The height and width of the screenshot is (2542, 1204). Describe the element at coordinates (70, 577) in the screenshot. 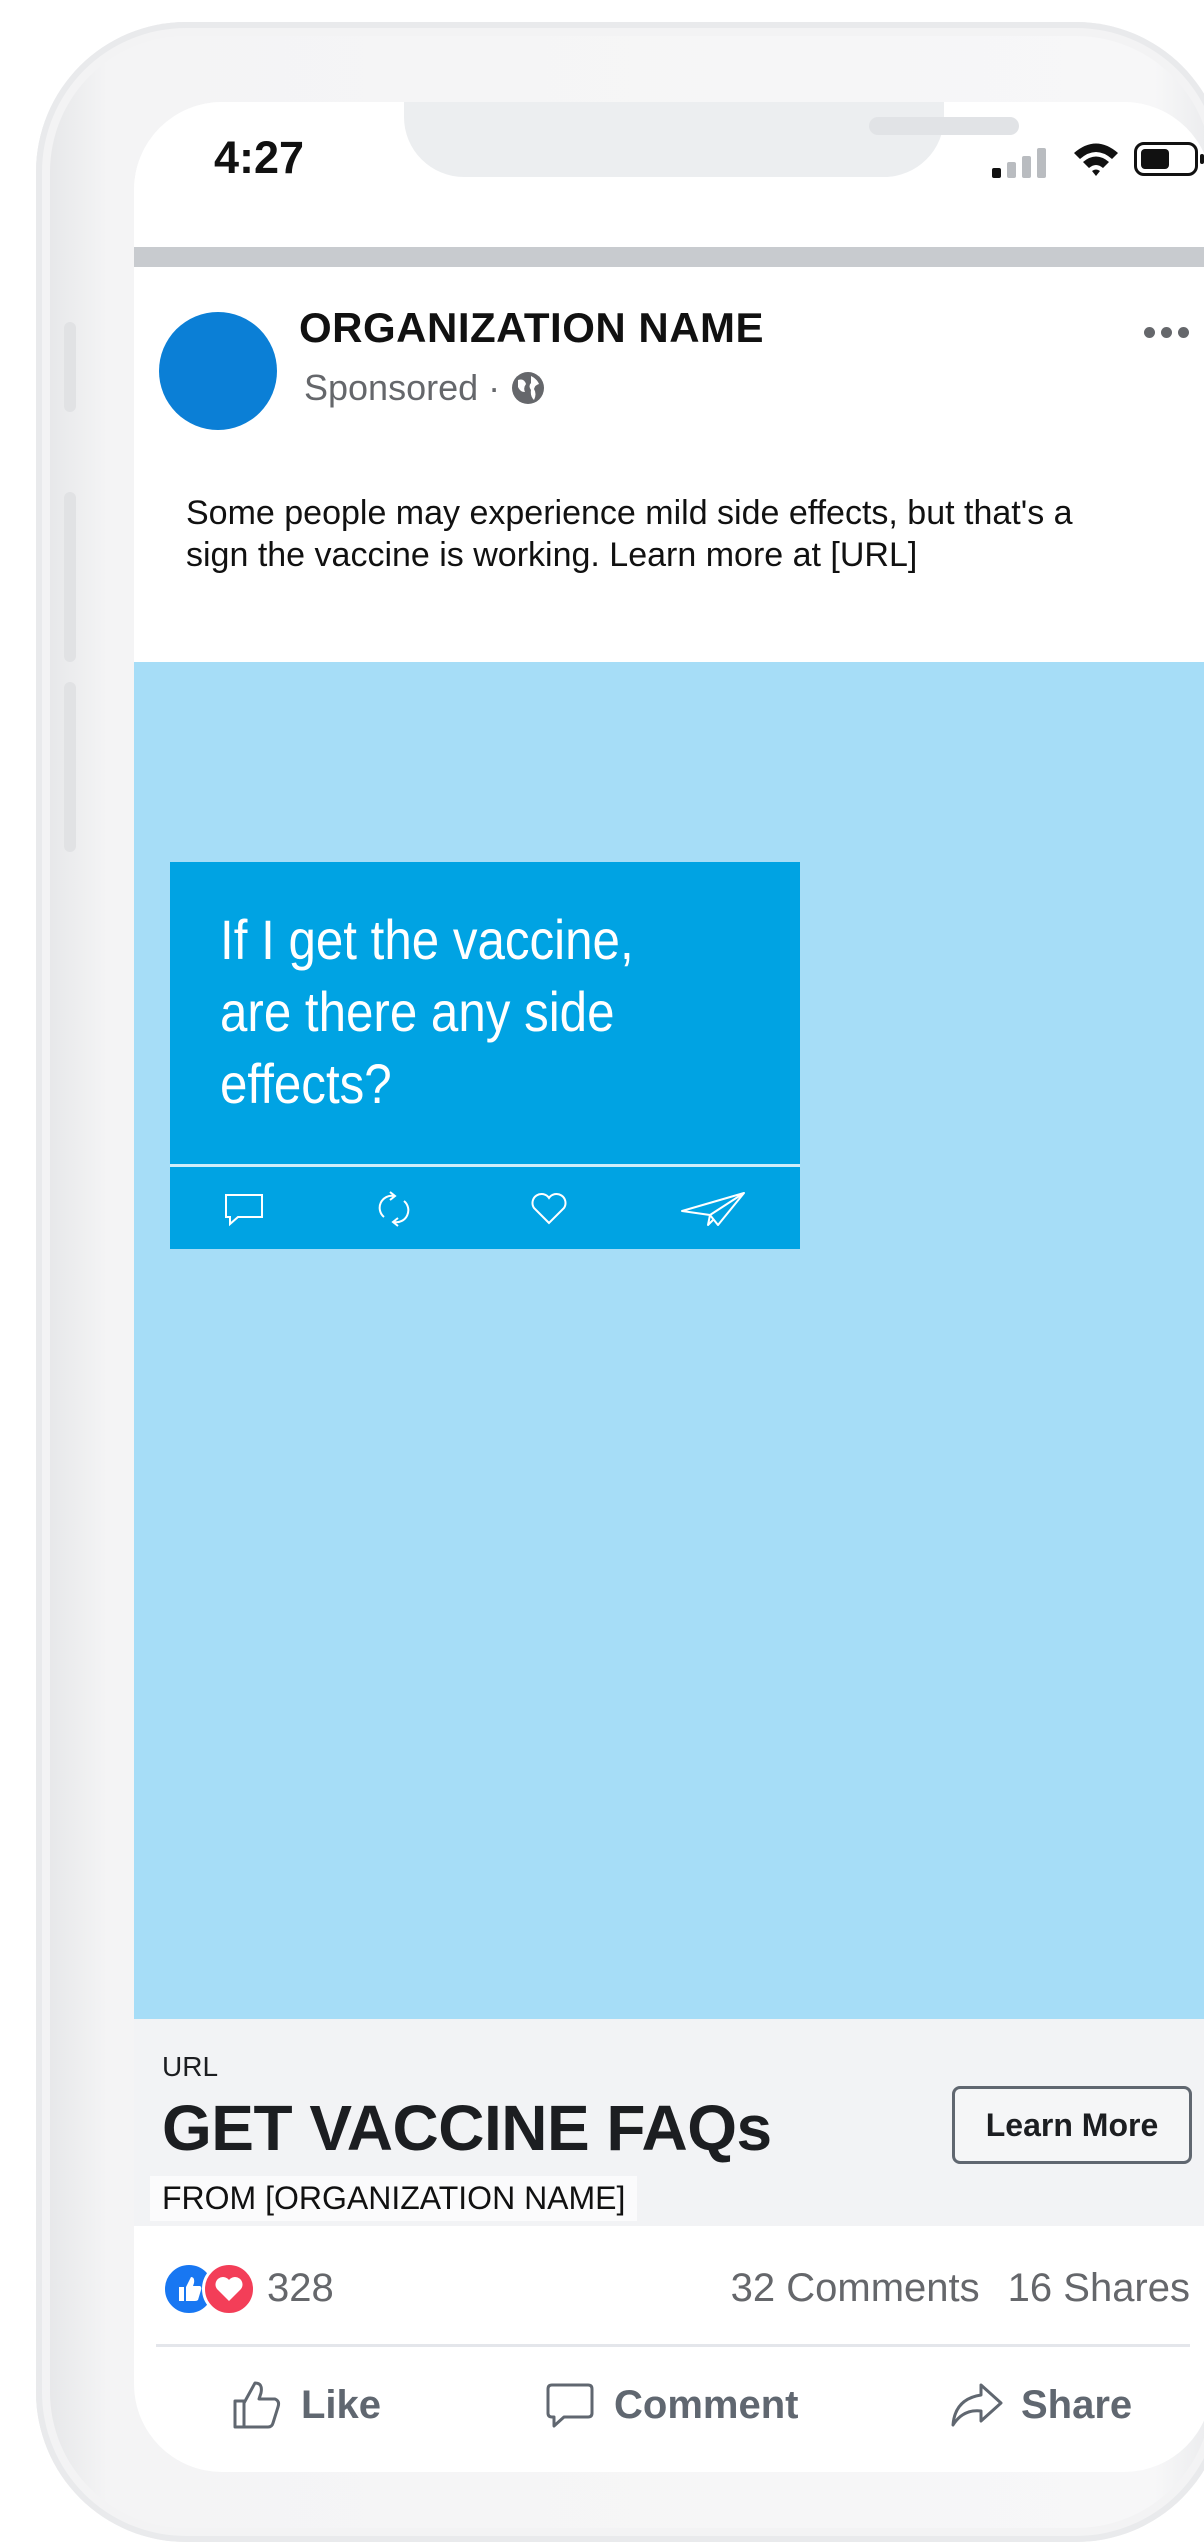

I see `volume-up-button` at that location.